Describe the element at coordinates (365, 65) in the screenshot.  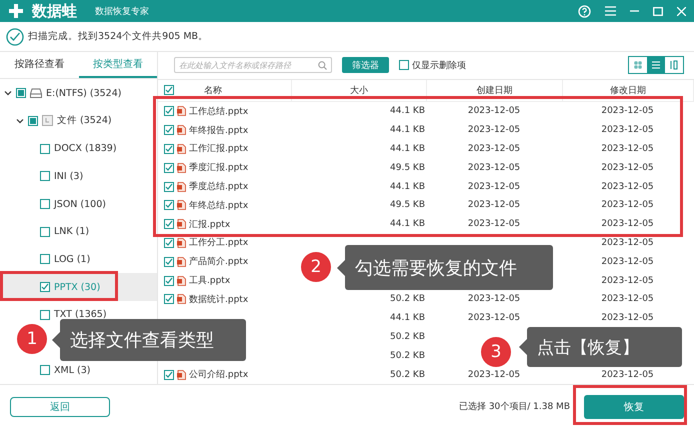
I see `filter-button: 筛选器` at that location.